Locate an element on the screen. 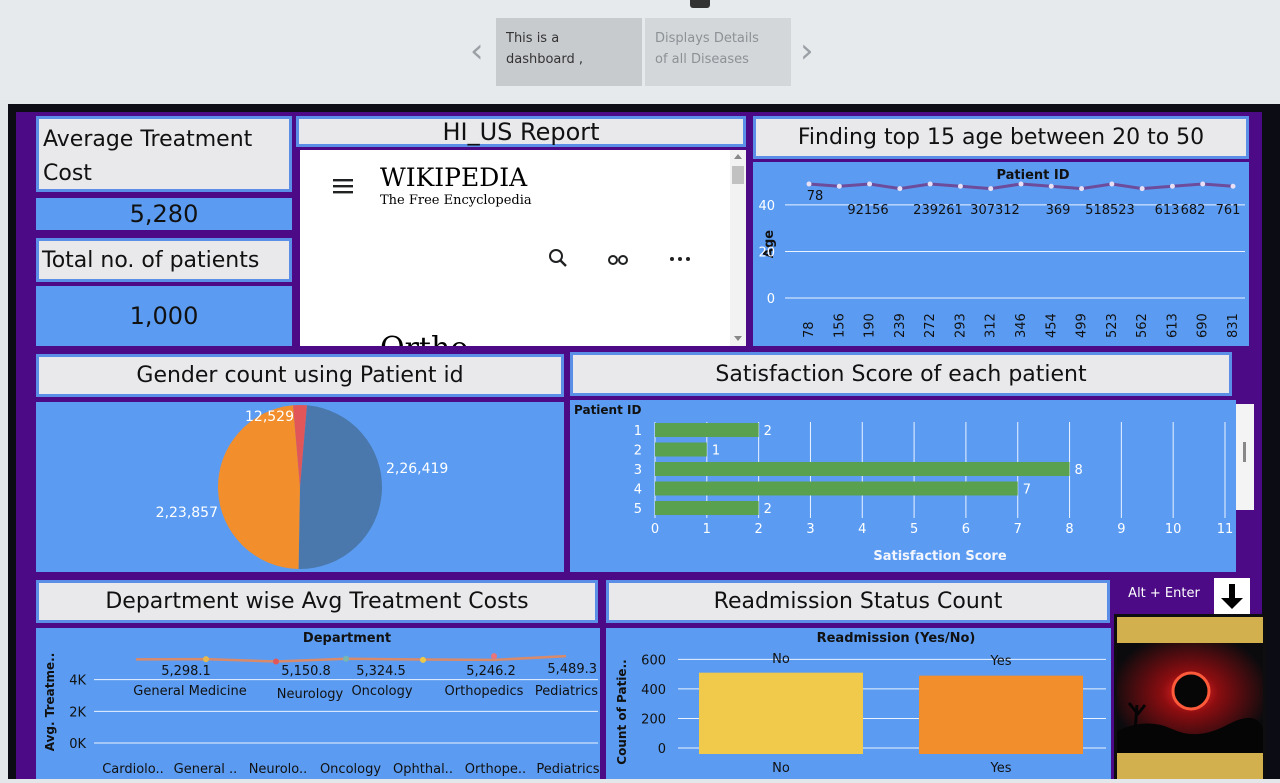 The image size is (1280, 783). previous-arrow-icon: ‹ is located at coordinates (477, 51).